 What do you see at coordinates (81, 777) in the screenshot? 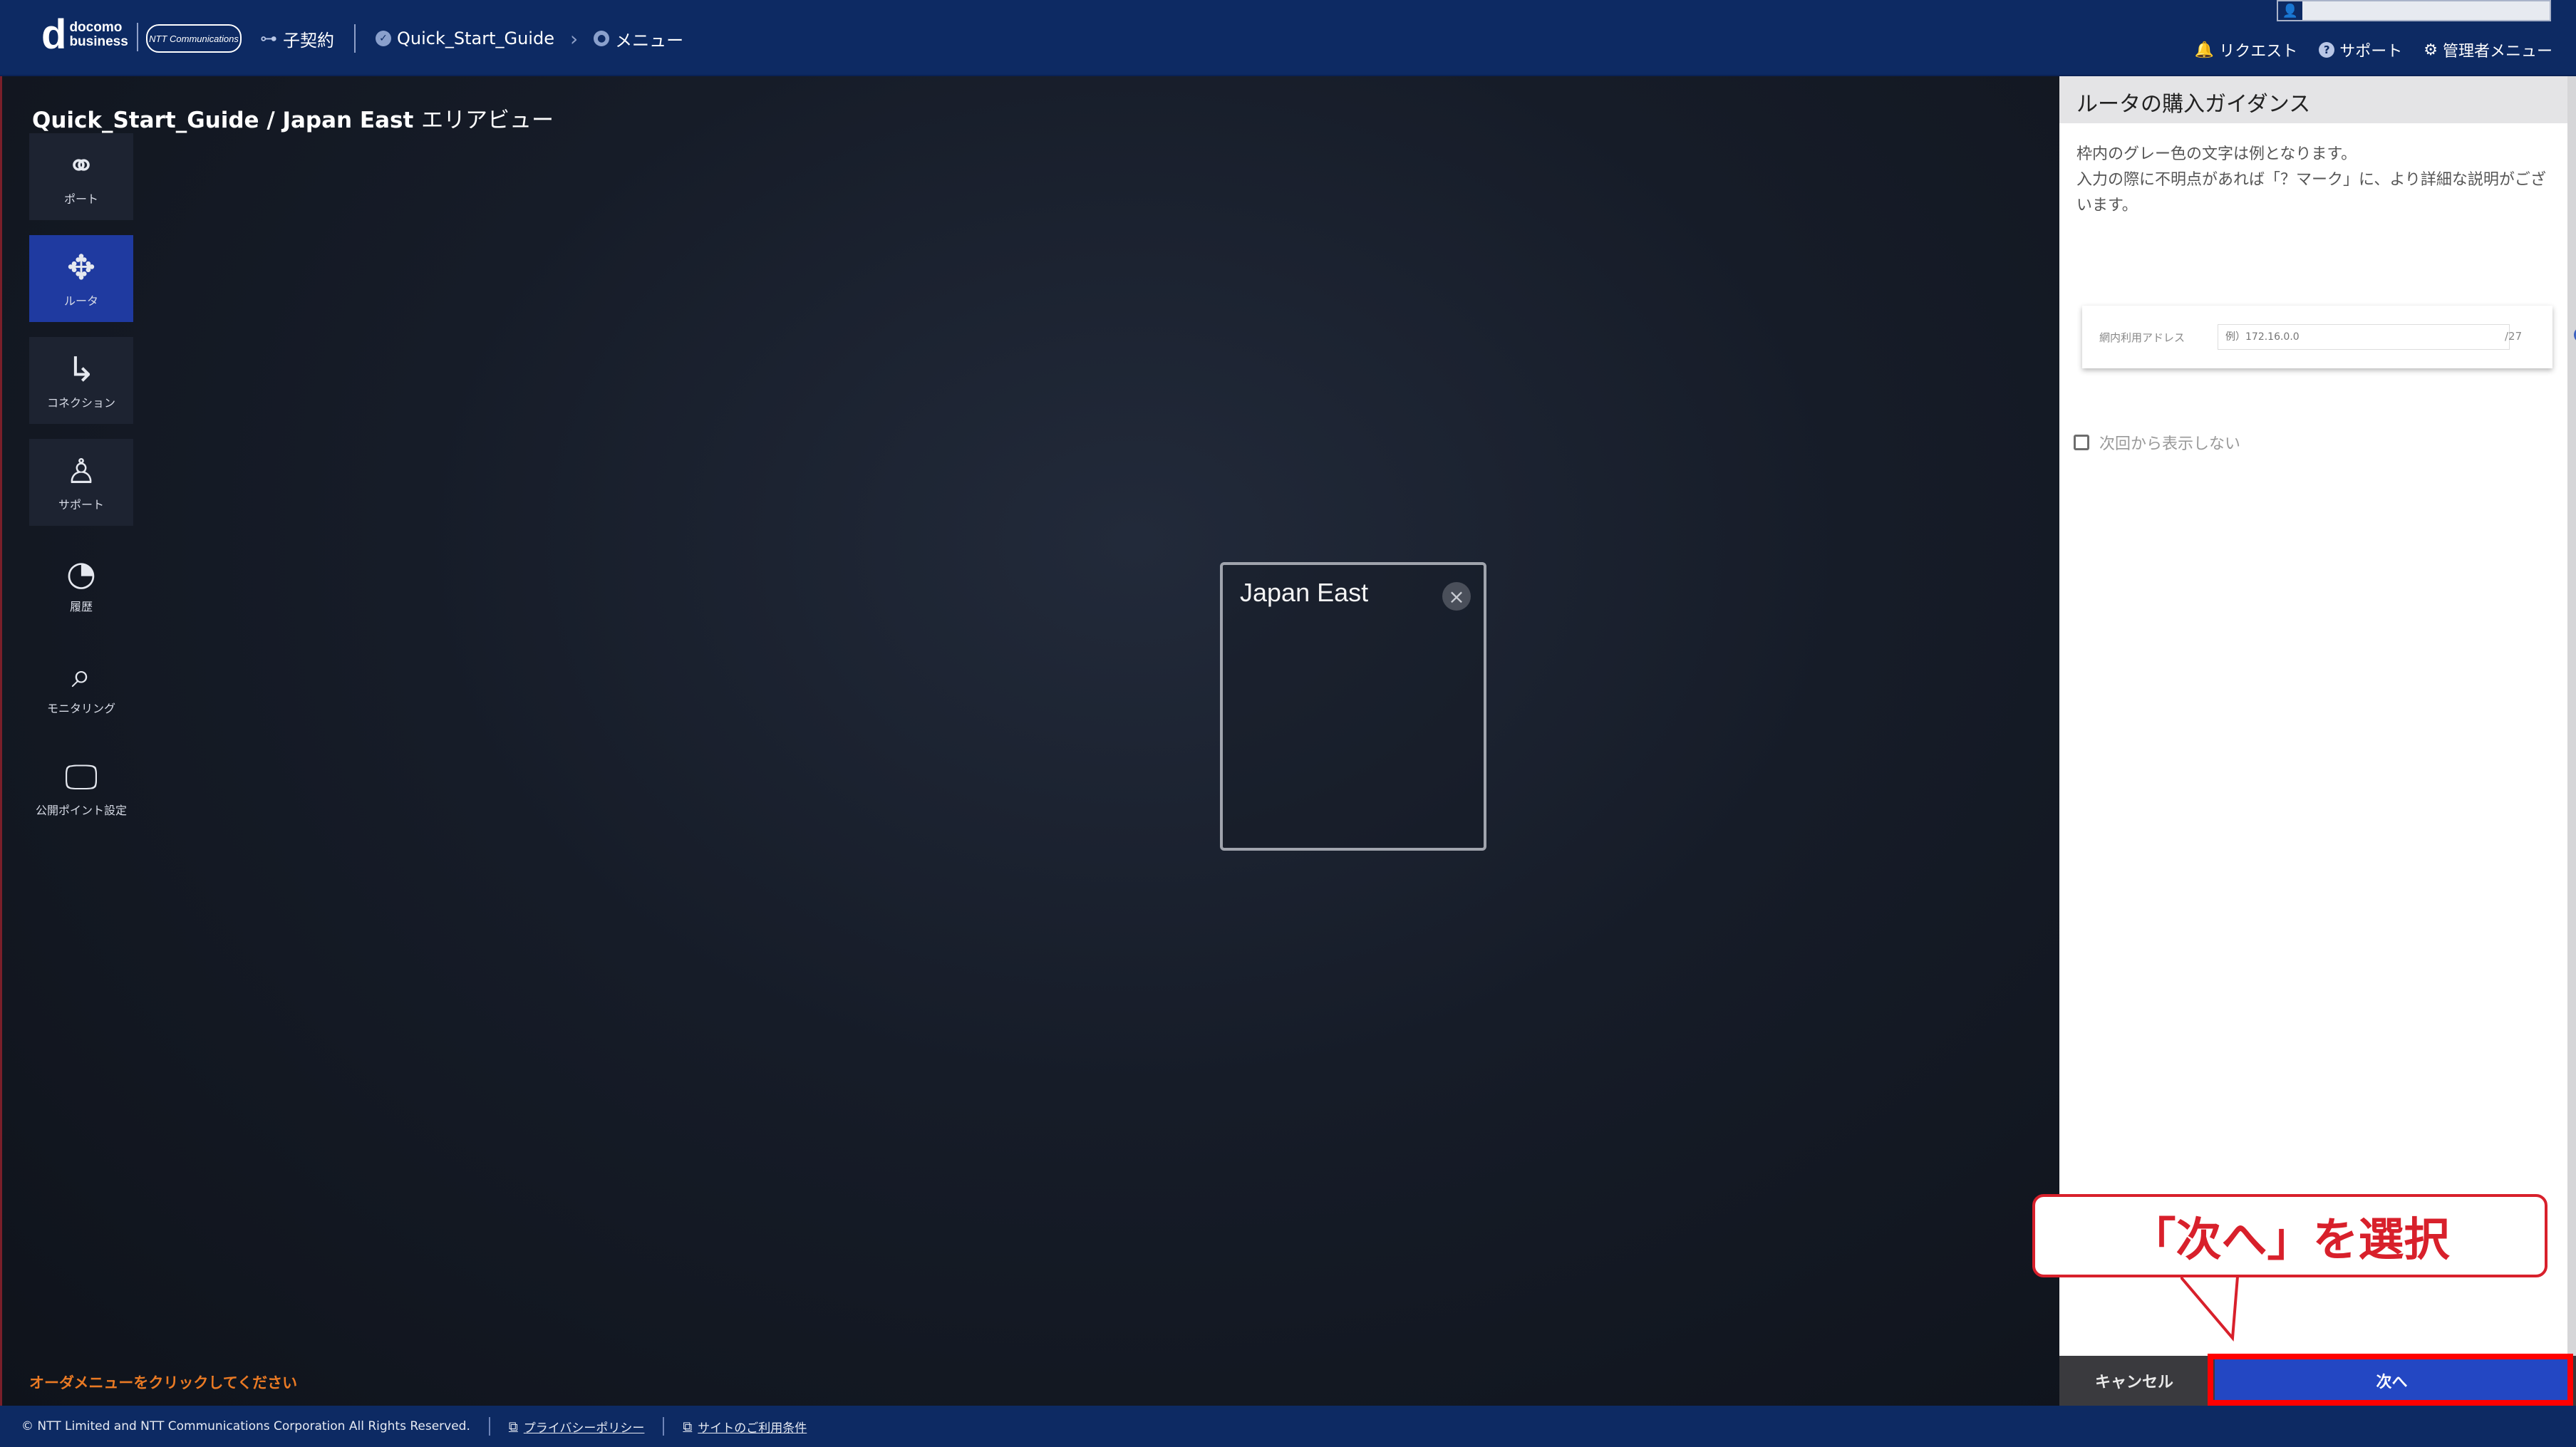
I see `monitor-icon: 🖵` at bounding box center [81, 777].